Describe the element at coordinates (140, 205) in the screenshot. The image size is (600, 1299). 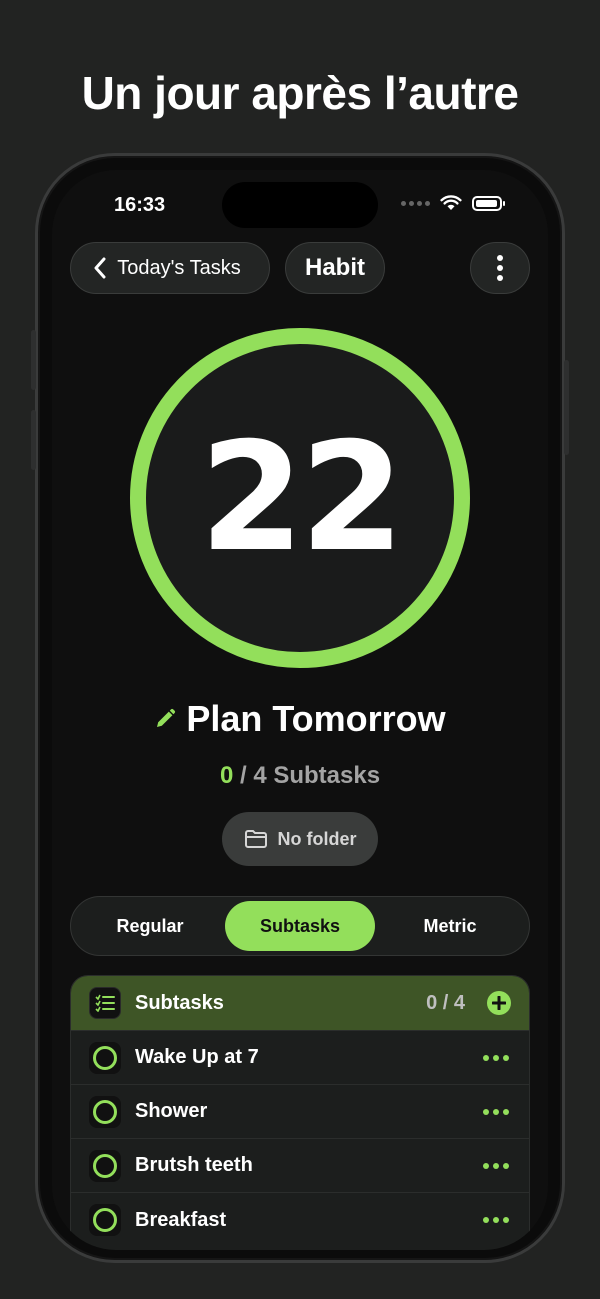
I see `status-time: 16:33` at that location.